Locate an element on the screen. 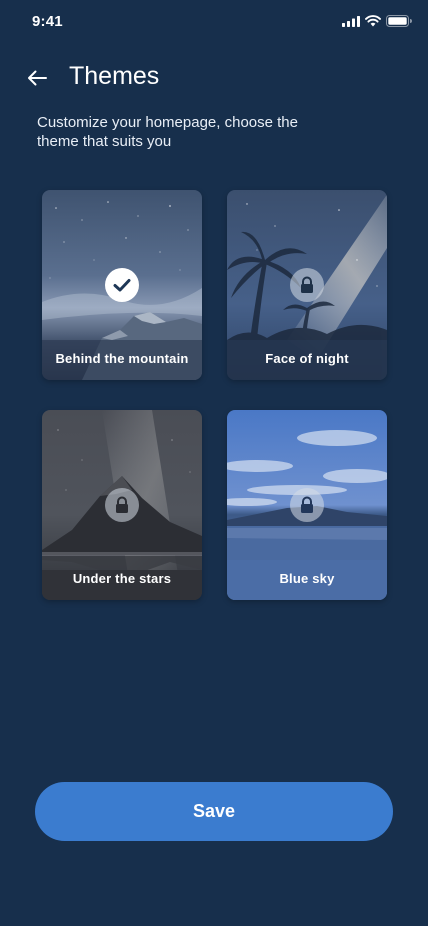 The image size is (428, 926). theme-card-face-of-night: Face of night is located at coordinates (307, 285).